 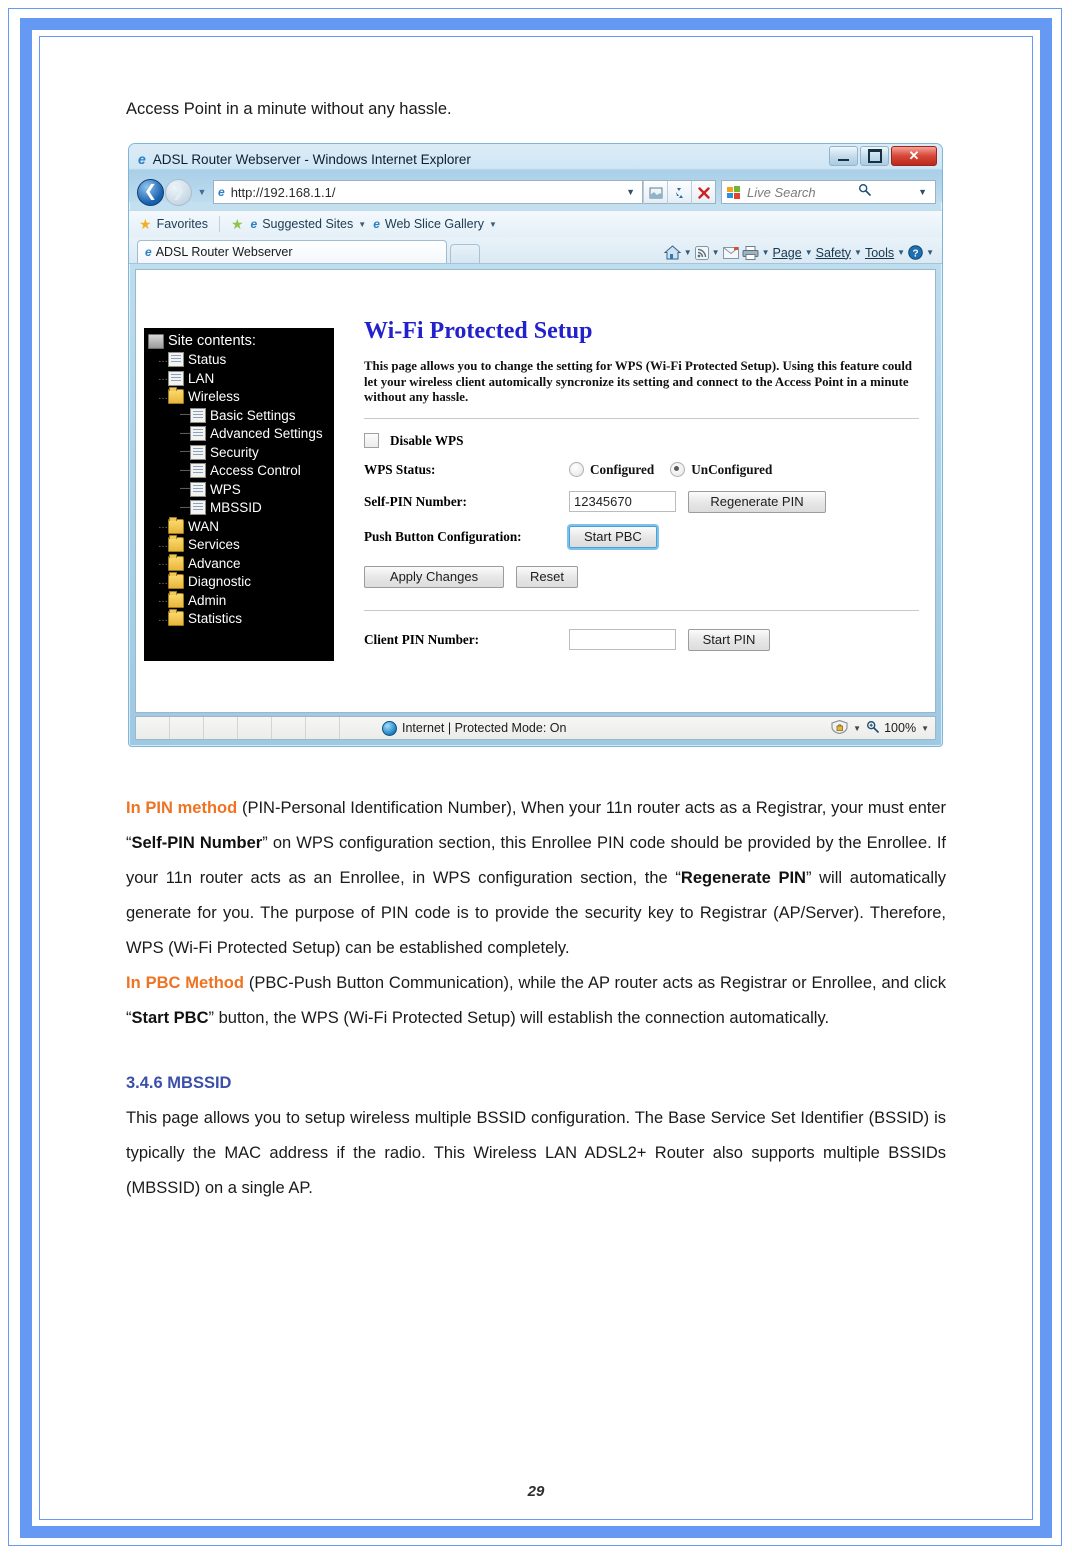 What do you see at coordinates (428, 192) in the screenshot?
I see `address-bar: e http://192.168.1.1/ ▼` at bounding box center [428, 192].